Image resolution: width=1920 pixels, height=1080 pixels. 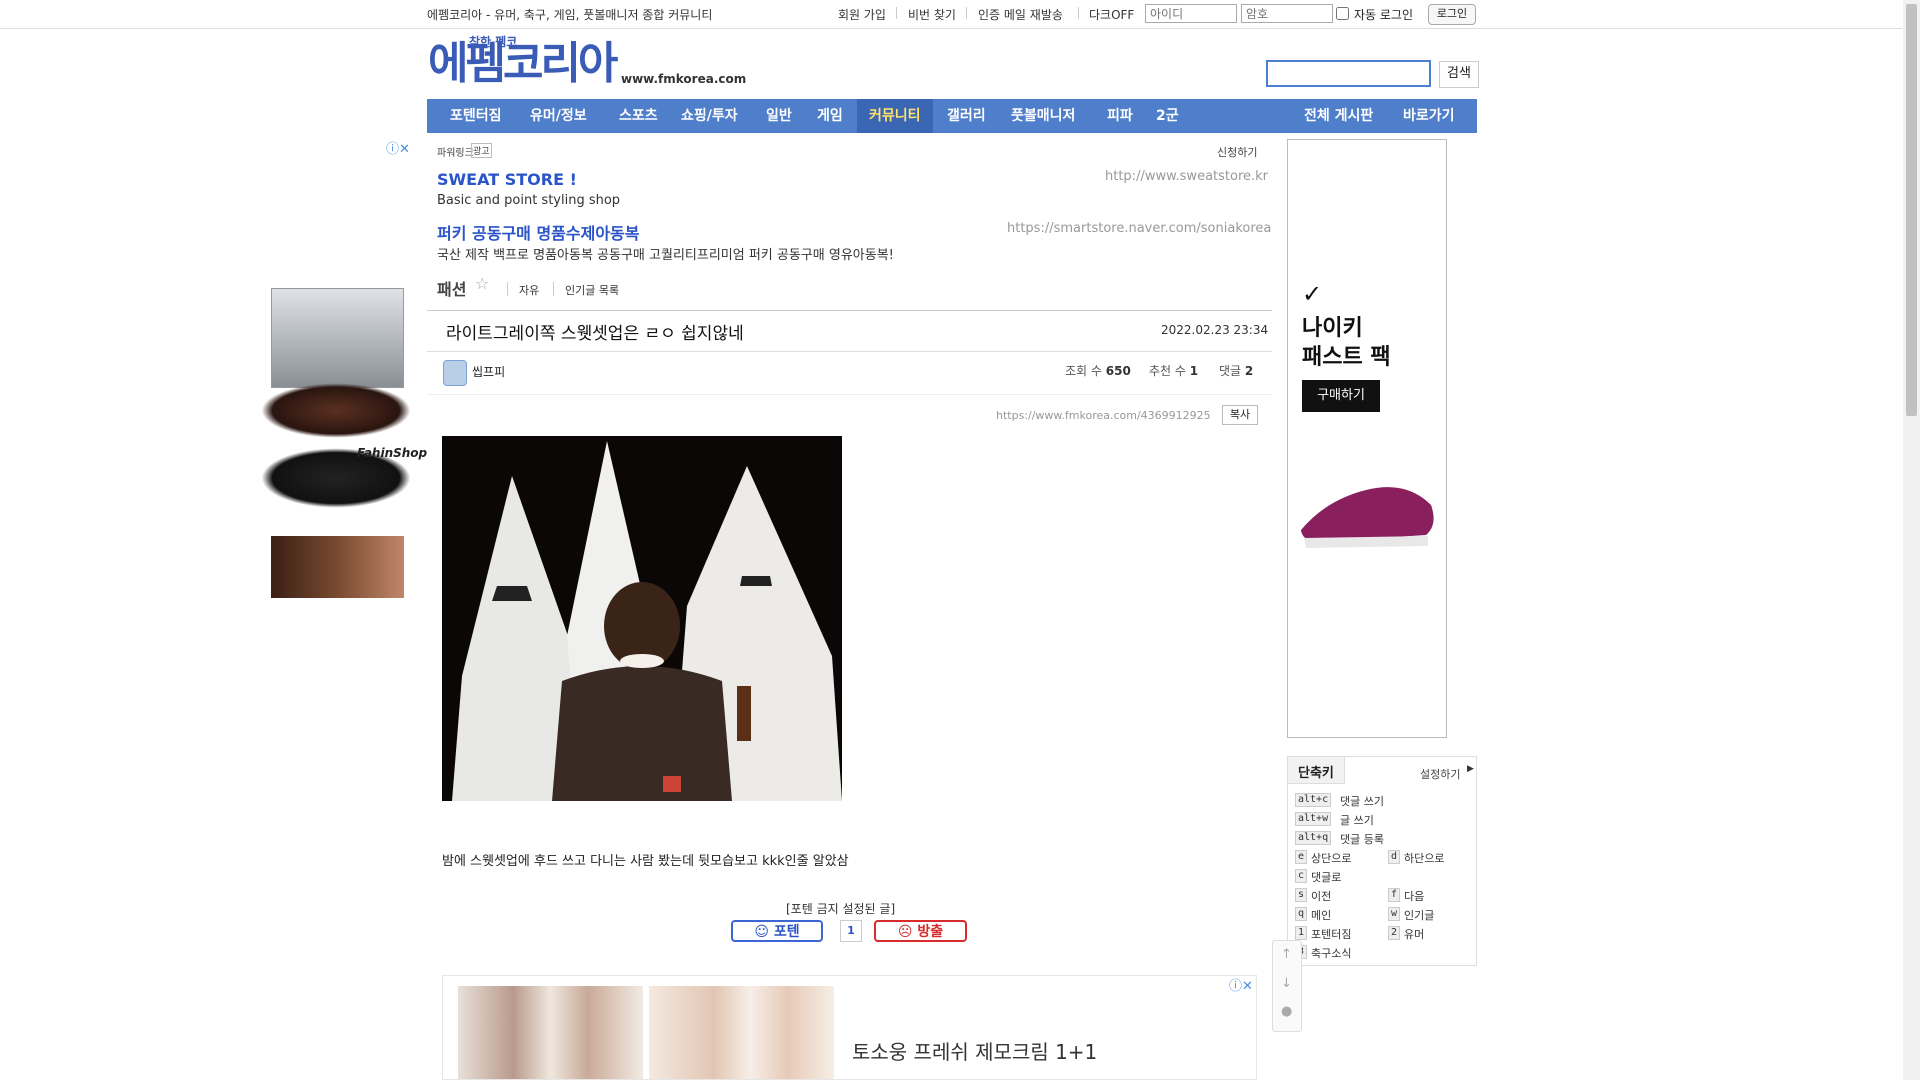 What do you see at coordinates (779, 116) in the screenshot?
I see `nav-item-general: 일반` at bounding box center [779, 116].